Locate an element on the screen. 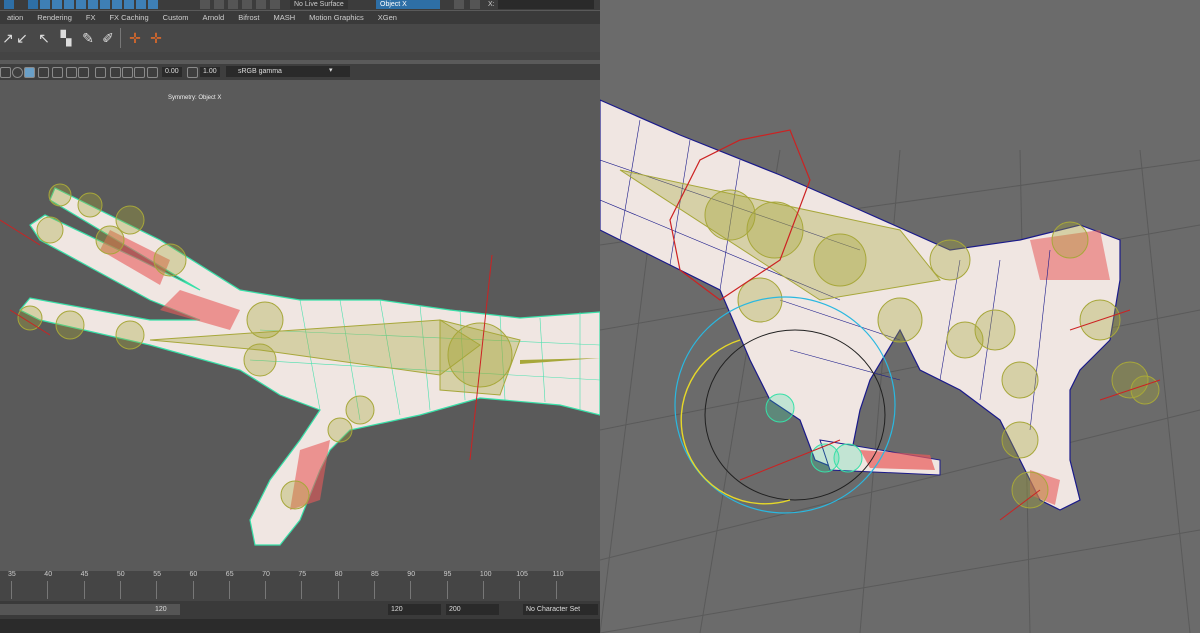 This screenshot has height=633, width=1200. timeline-tick-label: 105 is located at coordinates (522, 574).